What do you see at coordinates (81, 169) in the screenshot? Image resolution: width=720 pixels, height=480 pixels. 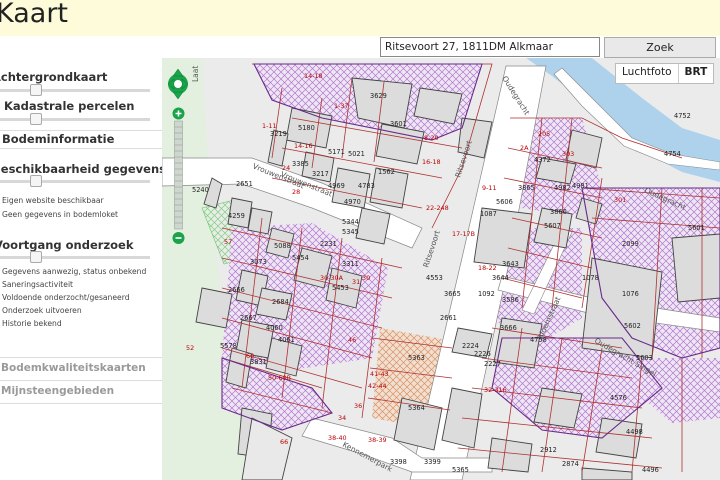 I see `section-beschikbaarheid: Beschikbaarheid gegevens` at bounding box center [81, 169].